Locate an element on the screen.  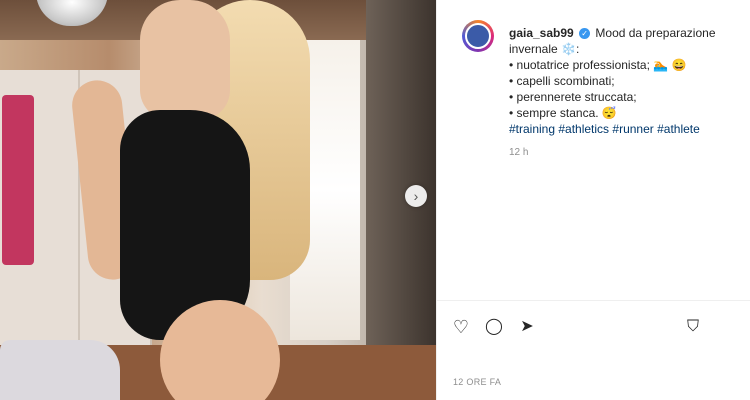
photo-towel is located at coordinates (18, 180).